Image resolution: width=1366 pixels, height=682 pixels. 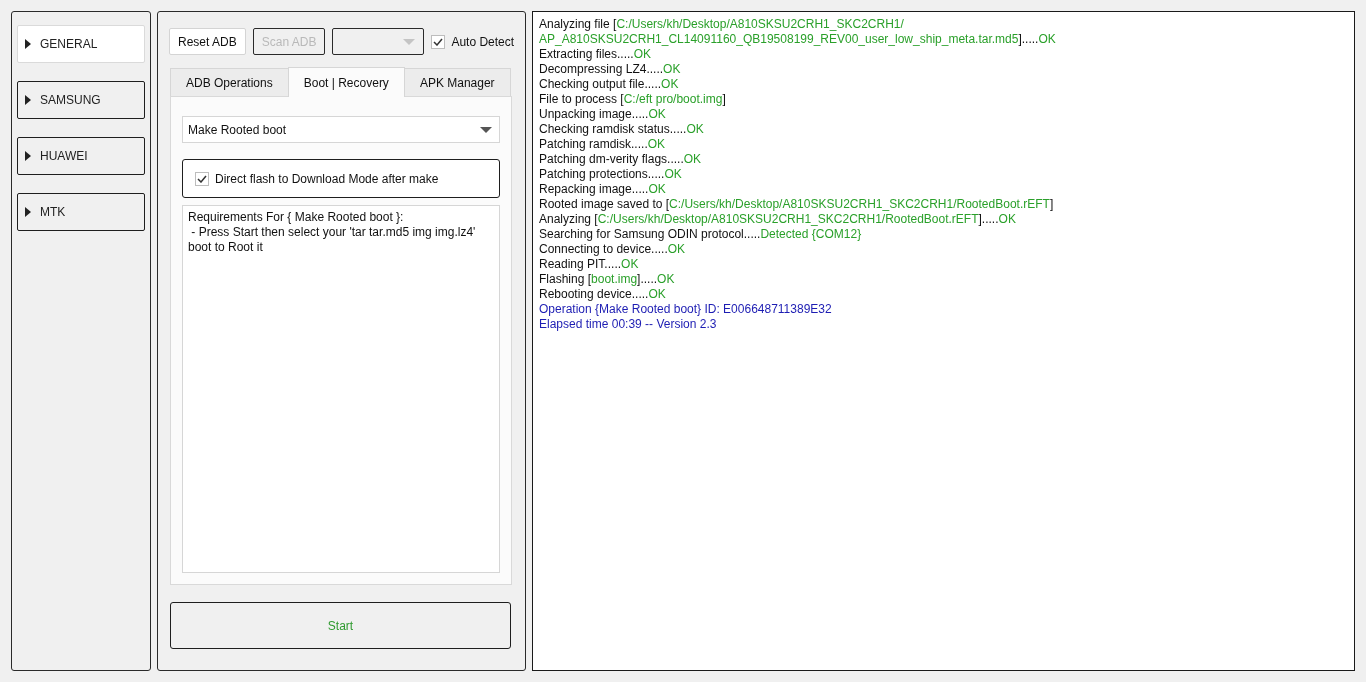 What do you see at coordinates (81, 44) in the screenshot?
I see `sidebar-item: GENERAL` at bounding box center [81, 44].